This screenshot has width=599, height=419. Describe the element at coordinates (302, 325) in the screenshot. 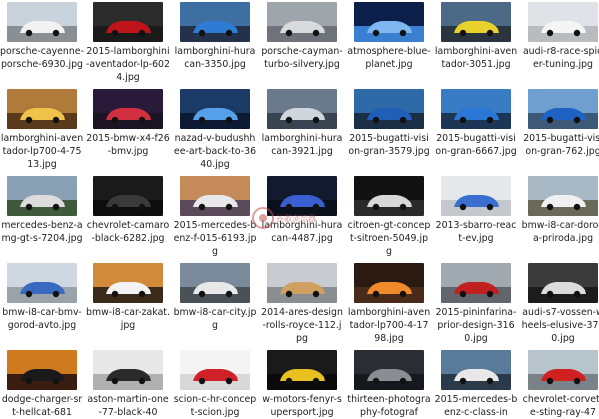

I see `file-name: 2014-ares-design-rolls-royce-112.jpg` at that location.